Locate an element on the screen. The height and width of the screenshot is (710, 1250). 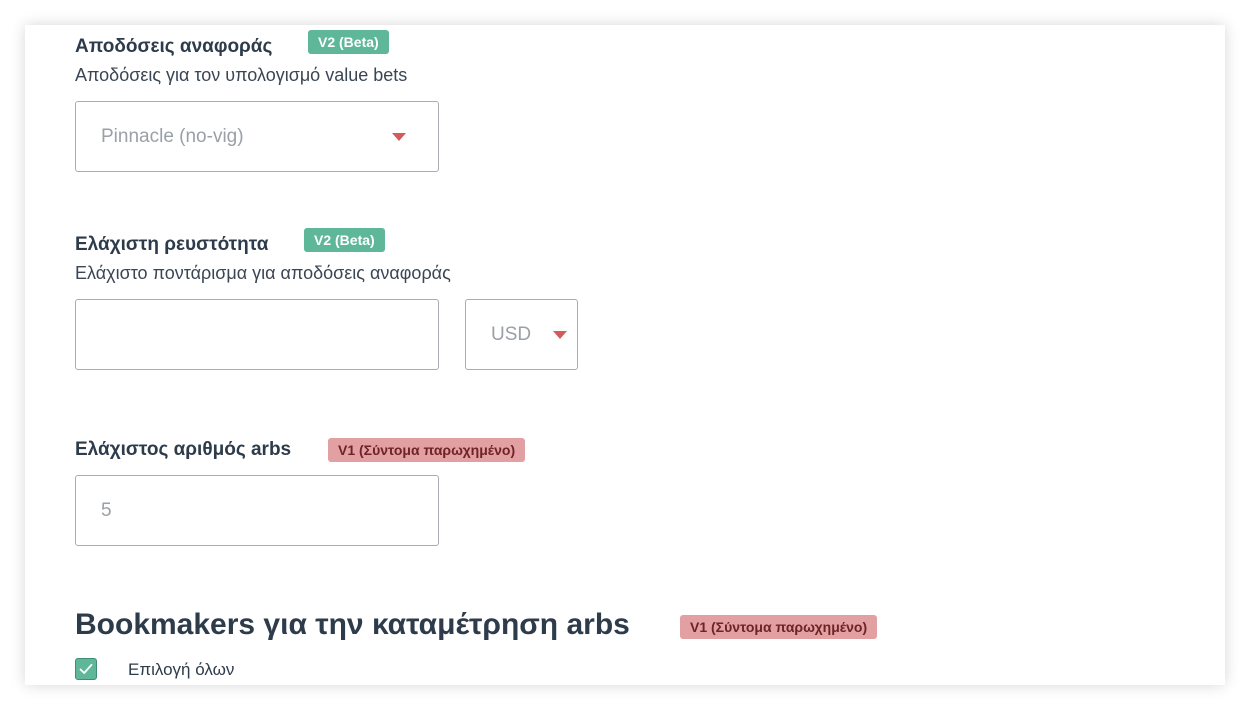
reference-odds-description: Αποδόσεις για τον υπολογισμό value bets is located at coordinates (241, 75).